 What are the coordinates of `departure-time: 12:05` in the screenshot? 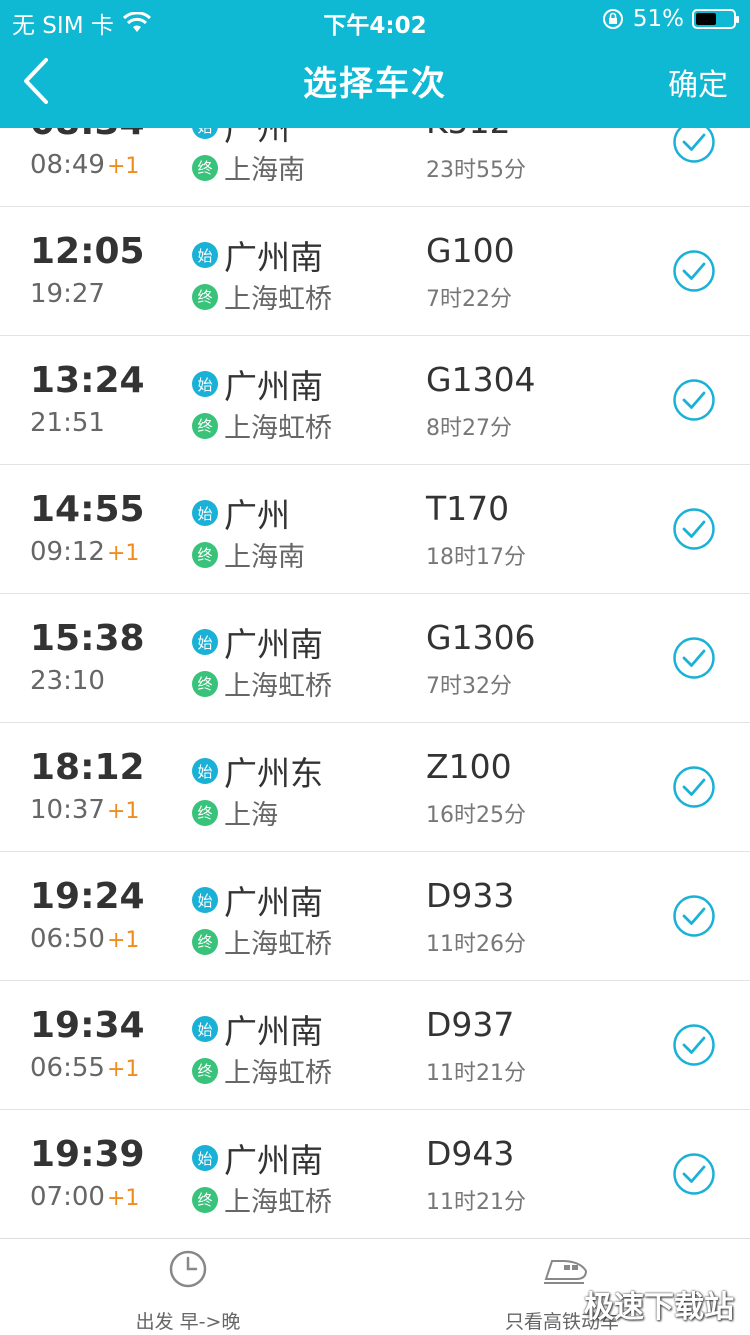 It's located at (87, 251).